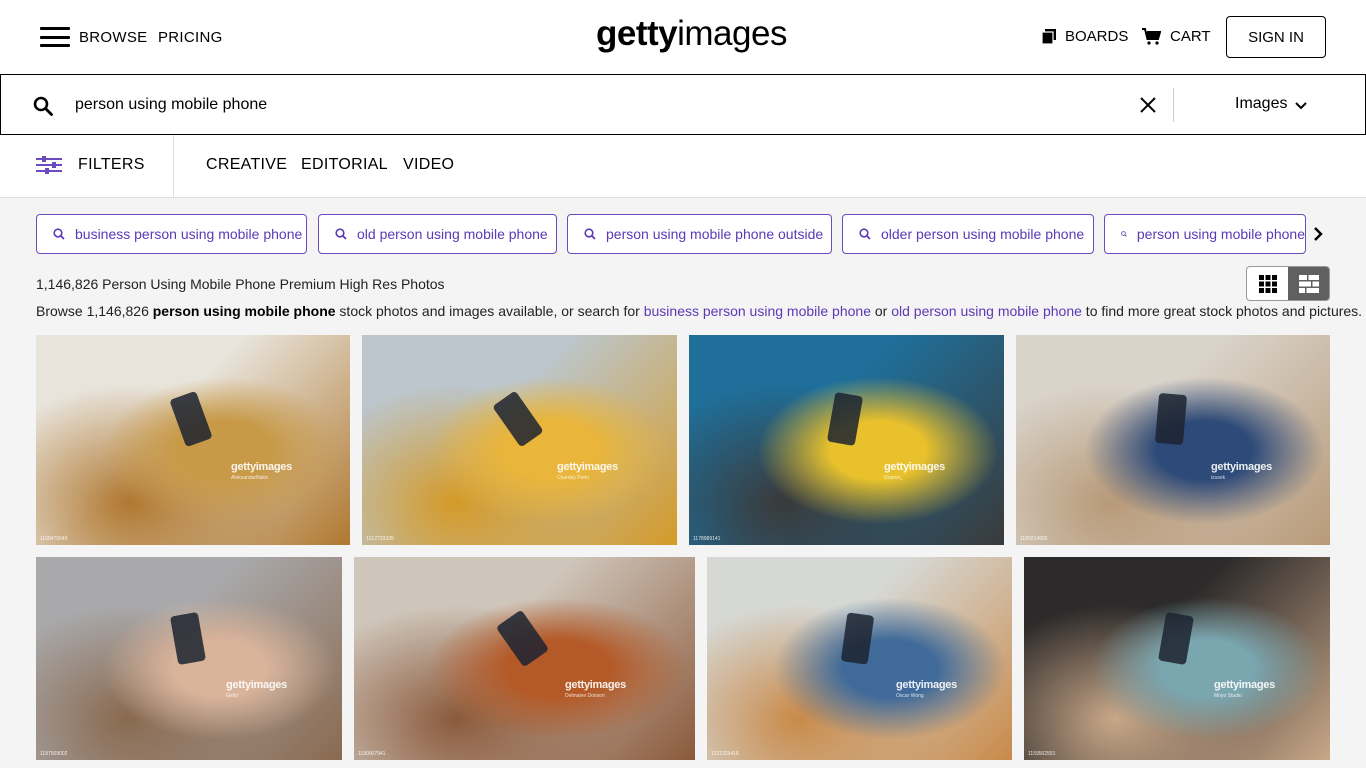 The image size is (1366, 768). Describe the element at coordinates (1261, 103) in the screenshot. I see `media-type-label: Images` at that location.